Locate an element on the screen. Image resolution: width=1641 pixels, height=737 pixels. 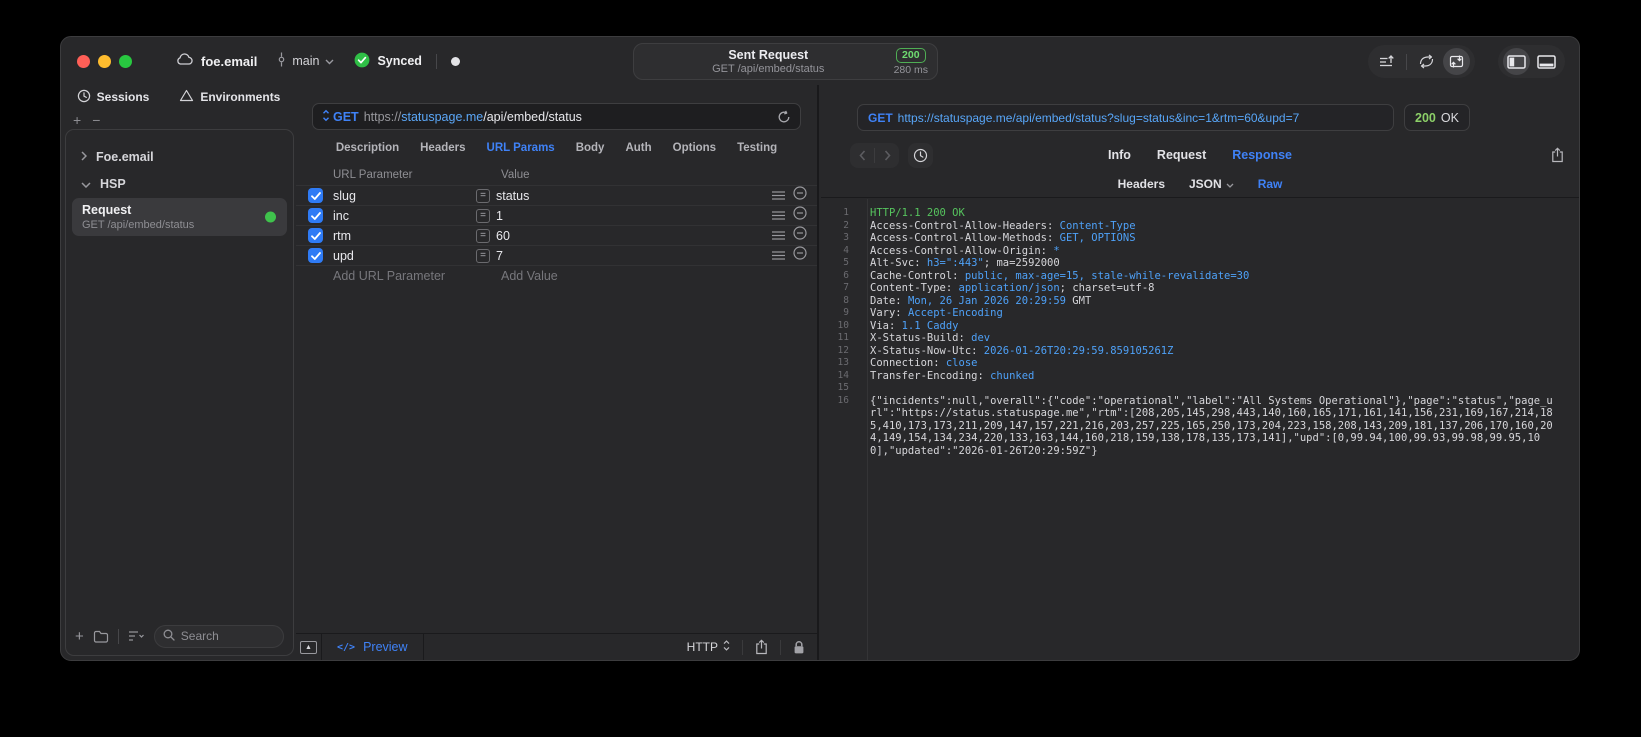
tab-body: Body is located at coordinates (590, 148).